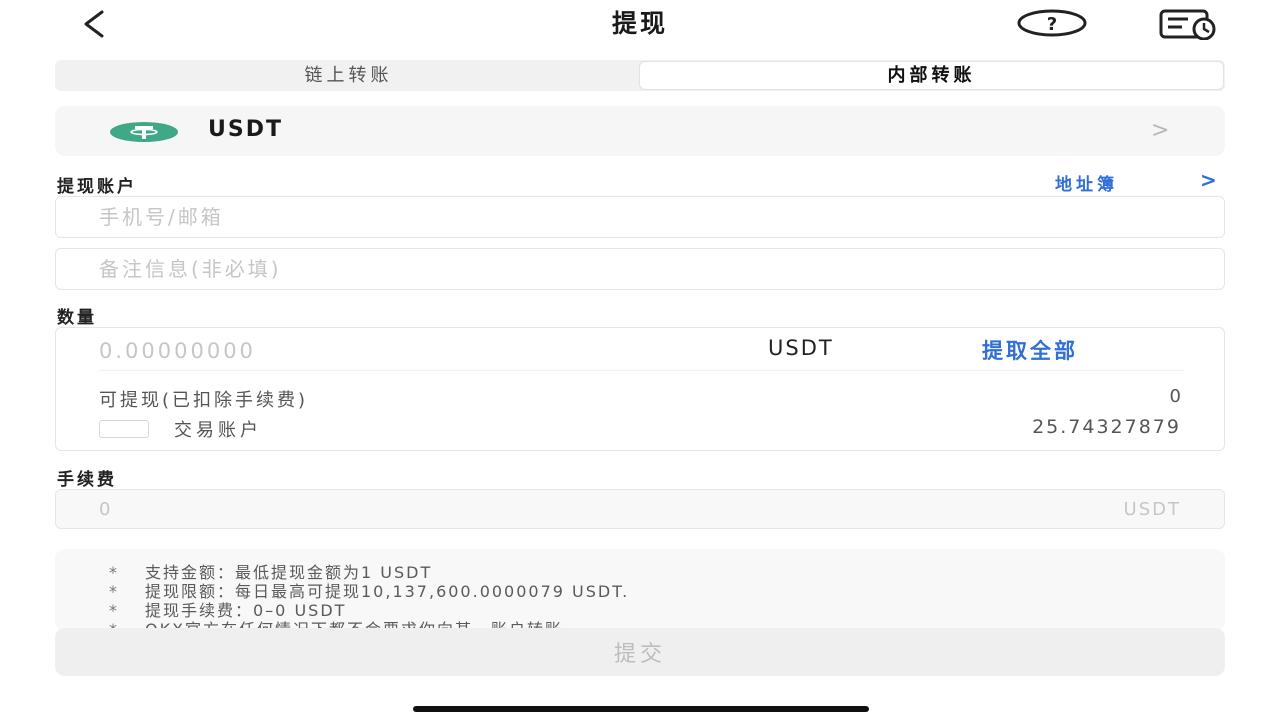 This screenshot has height=720, width=1280. Describe the element at coordinates (640, 652) in the screenshot. I see `submit-button: 提交` at that location.